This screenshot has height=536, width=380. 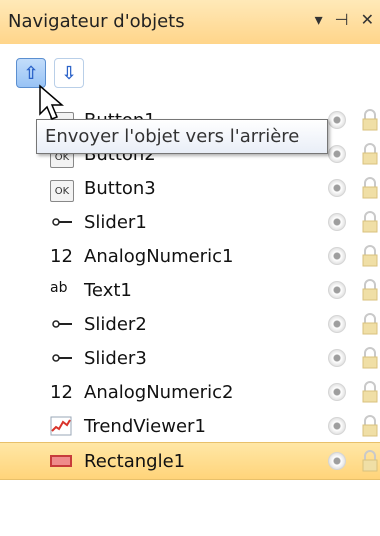 What do you see at coordinates (115, 222) in the screenshot?
I see `object-label: Slider1` at bounding box center [115, 222].